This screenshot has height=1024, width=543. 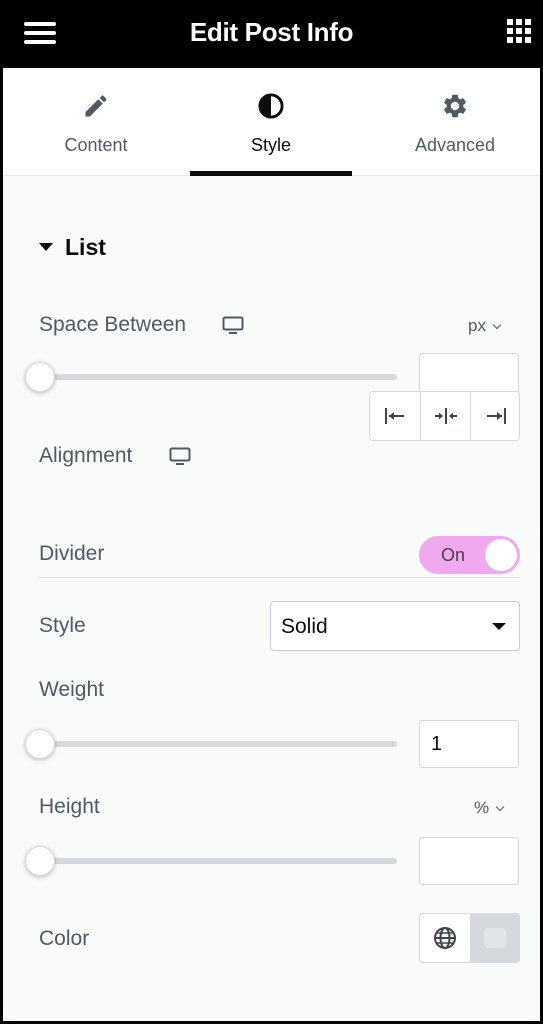 What do you see at coordinates (69, 806) in the screenshot?
I see `height-label: Height` at bounding box center [69, 806].